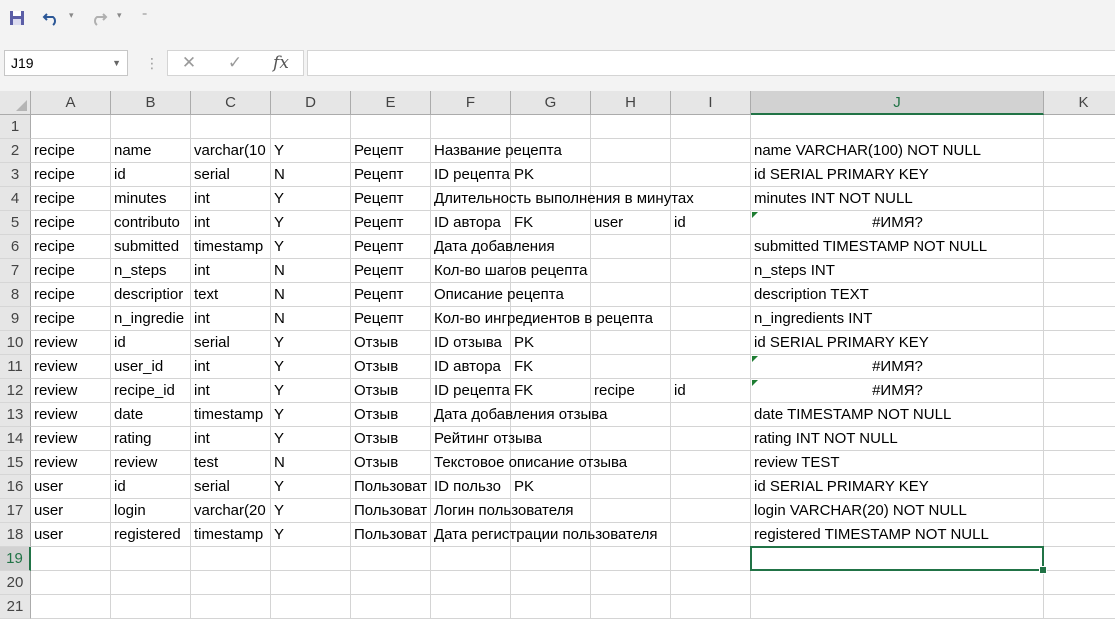 The image size is (1115, 619). I want to click on chevron-down-icon: ▼, so click(116, 63).